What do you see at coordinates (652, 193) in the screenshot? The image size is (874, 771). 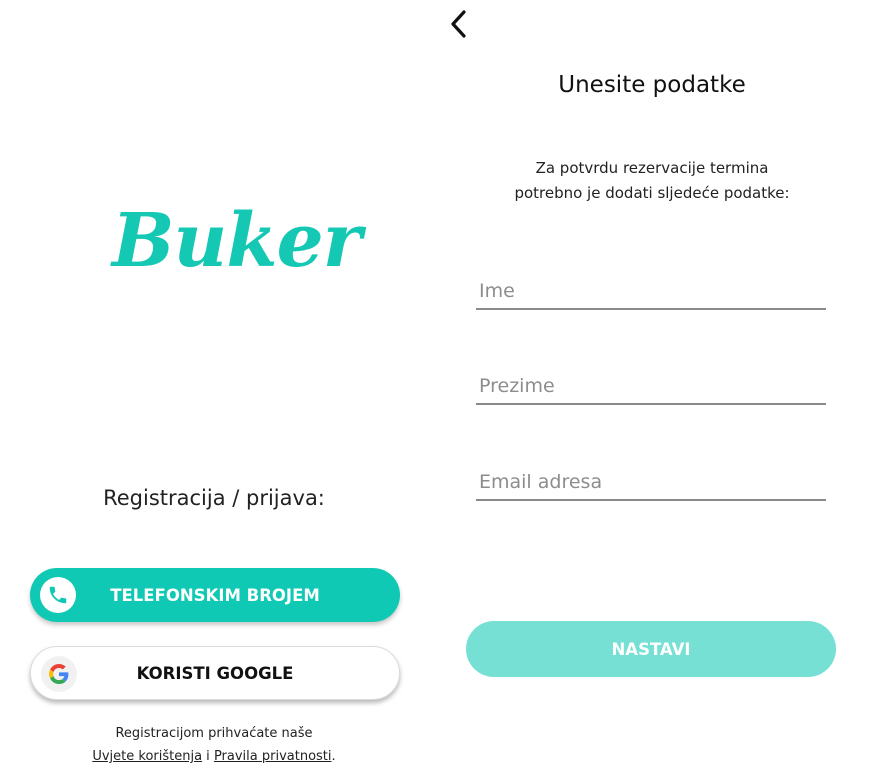 I see `form-subtitle-line2: potrebno je dodati sljedeće podatke:` at bounding box center [652, 193].